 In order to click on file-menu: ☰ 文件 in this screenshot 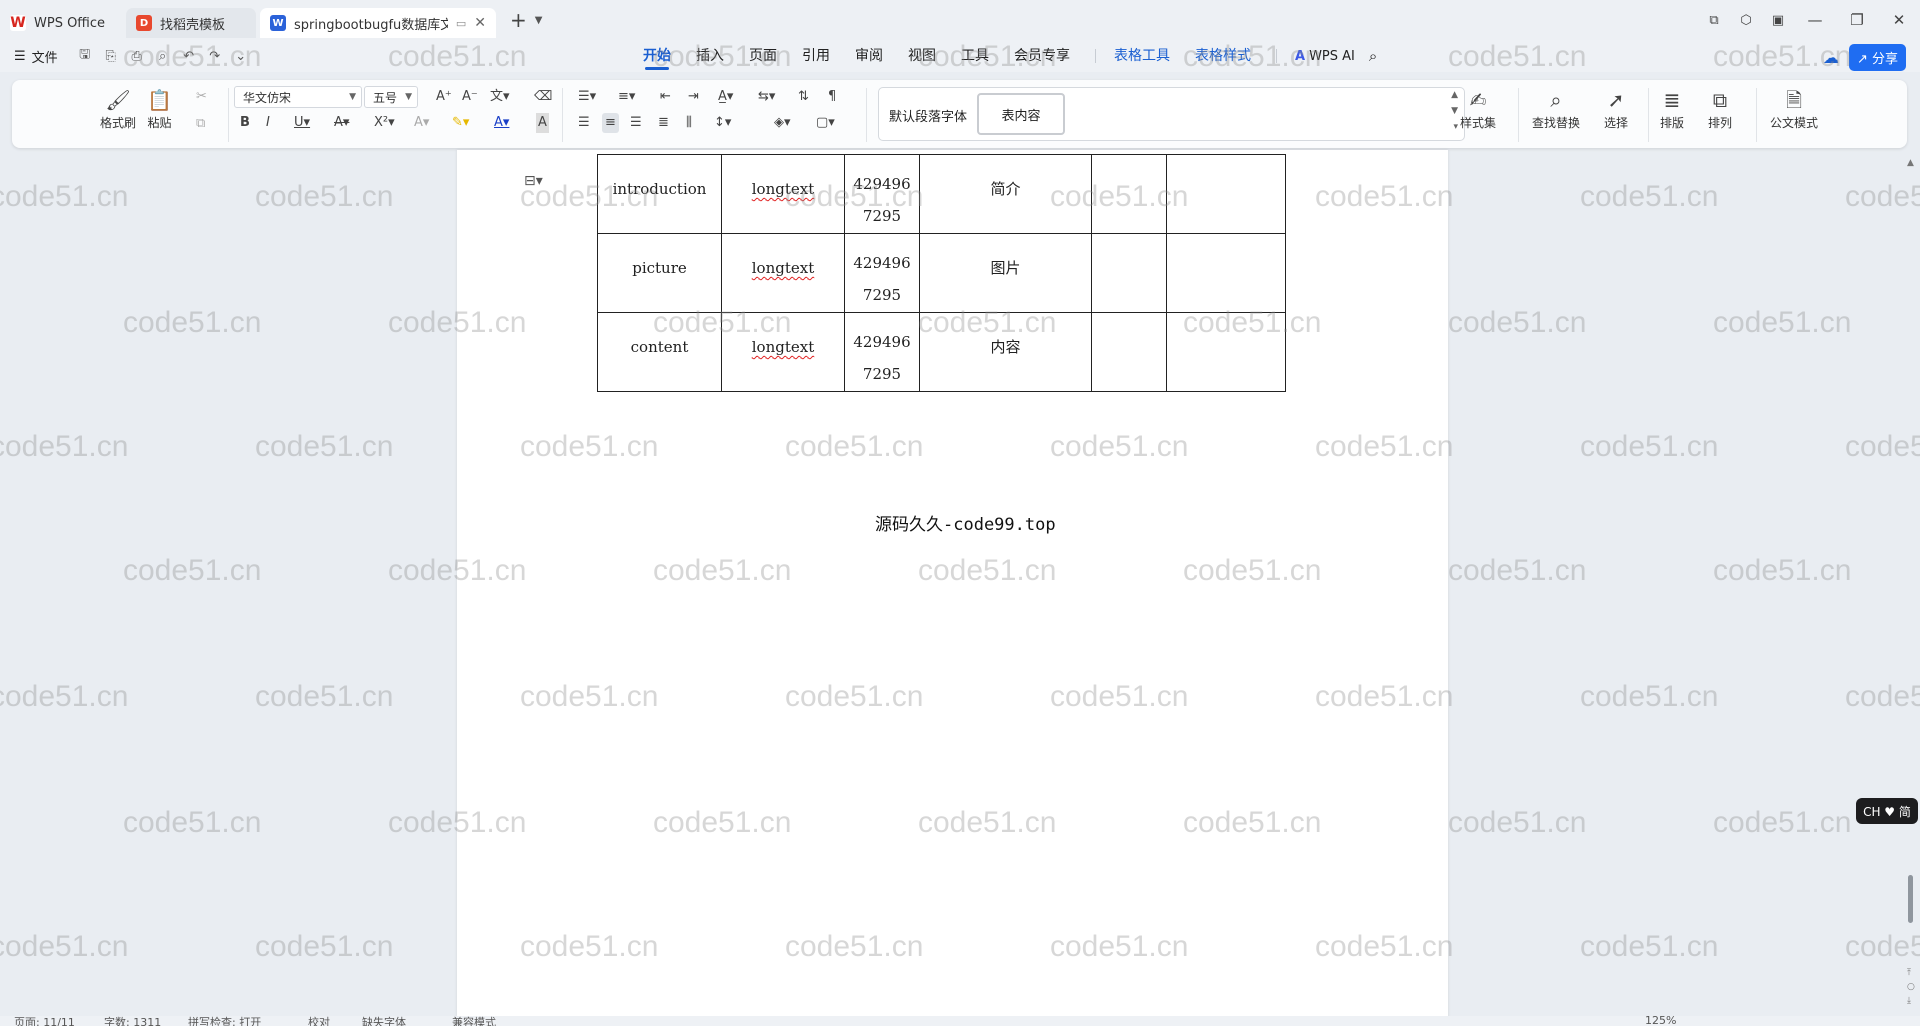, I will do `click(36, 56)`.